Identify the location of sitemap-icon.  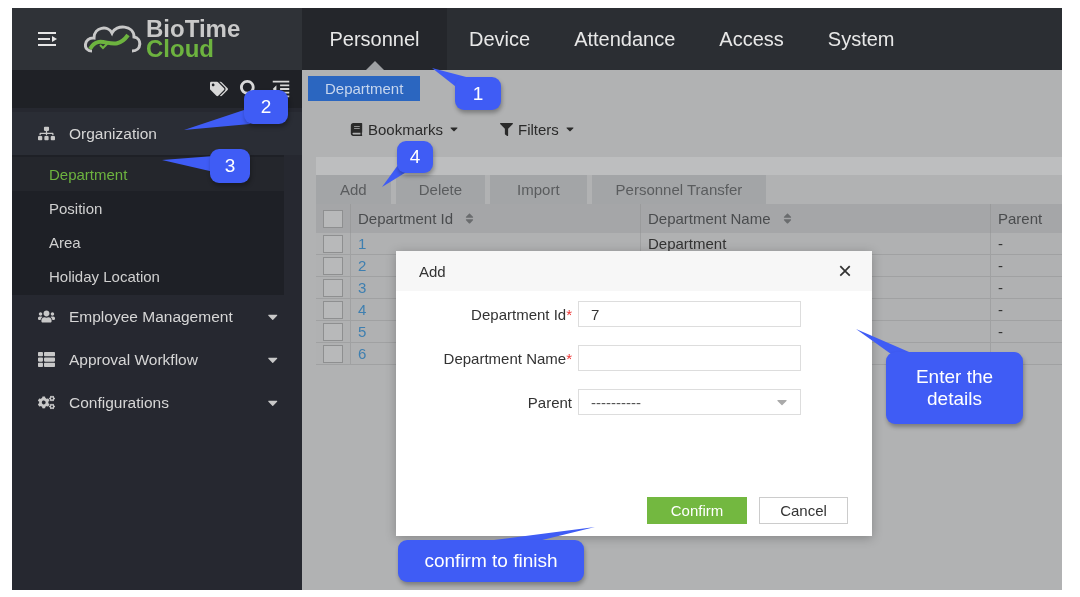
(46, 133).